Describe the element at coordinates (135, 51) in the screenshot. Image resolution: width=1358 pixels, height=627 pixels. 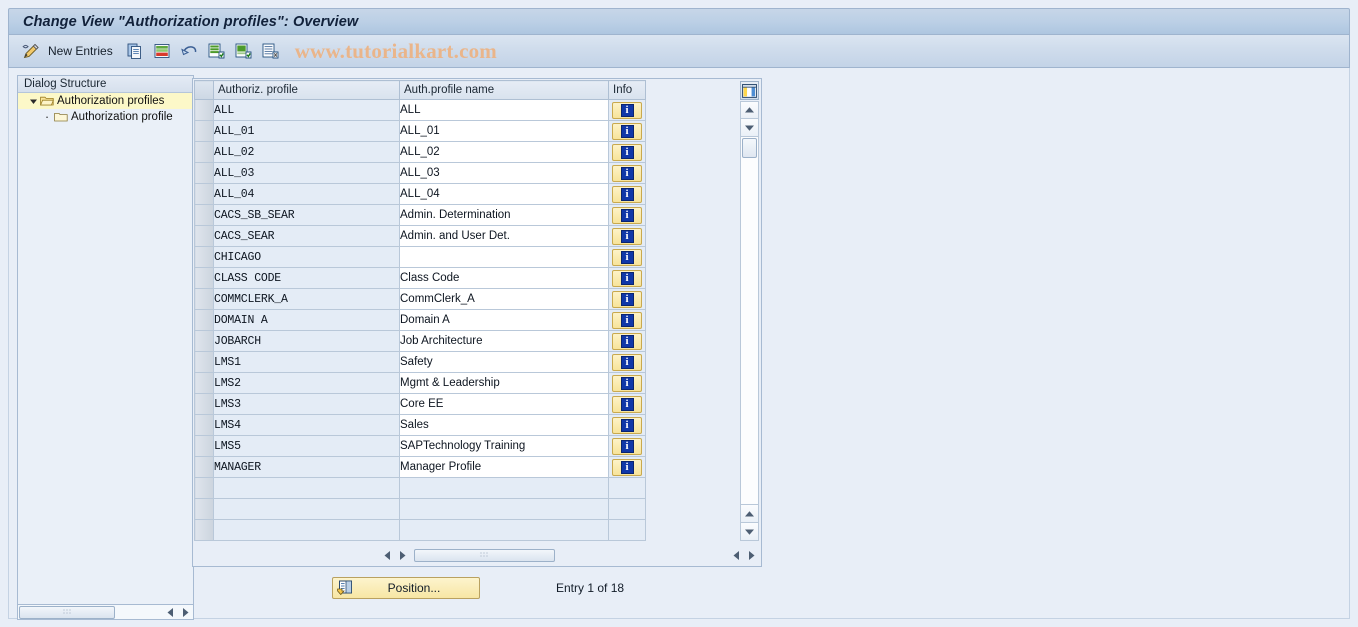
I see `copy-icon` at that location.